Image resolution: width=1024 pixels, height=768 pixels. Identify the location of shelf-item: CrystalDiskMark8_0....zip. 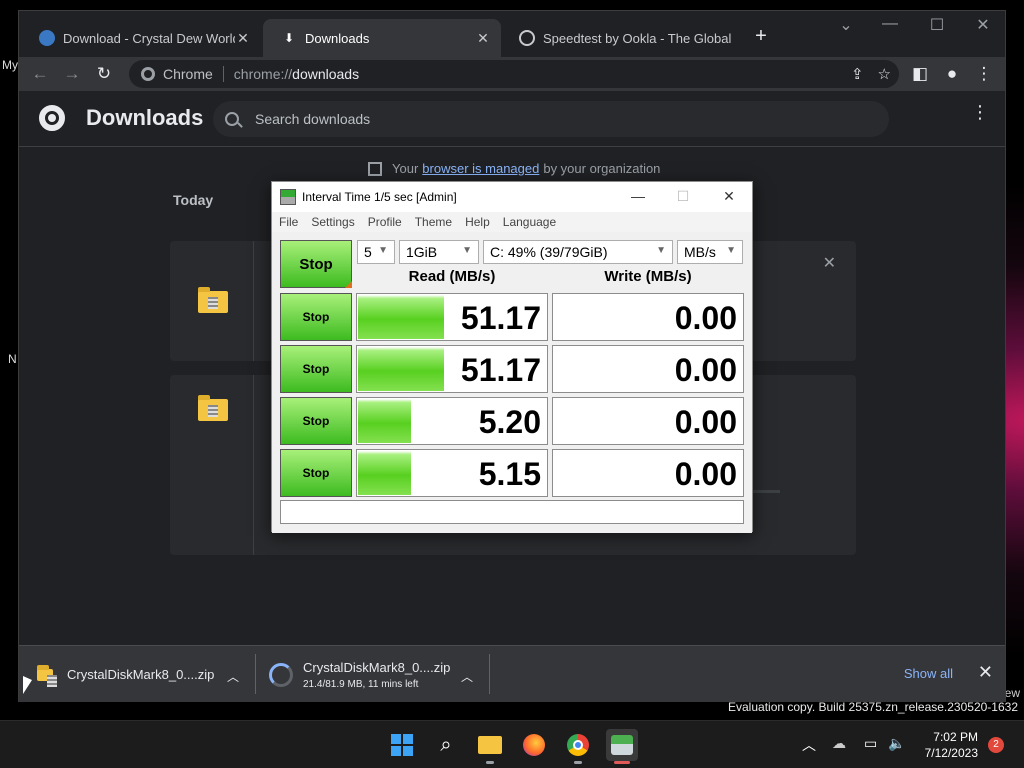
(142, 674).